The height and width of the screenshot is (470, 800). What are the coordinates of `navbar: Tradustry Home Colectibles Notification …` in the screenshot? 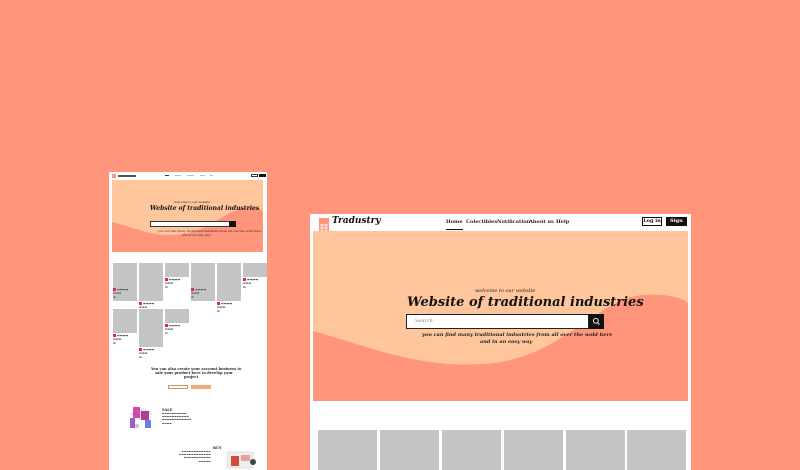 It's located at (500, 223).